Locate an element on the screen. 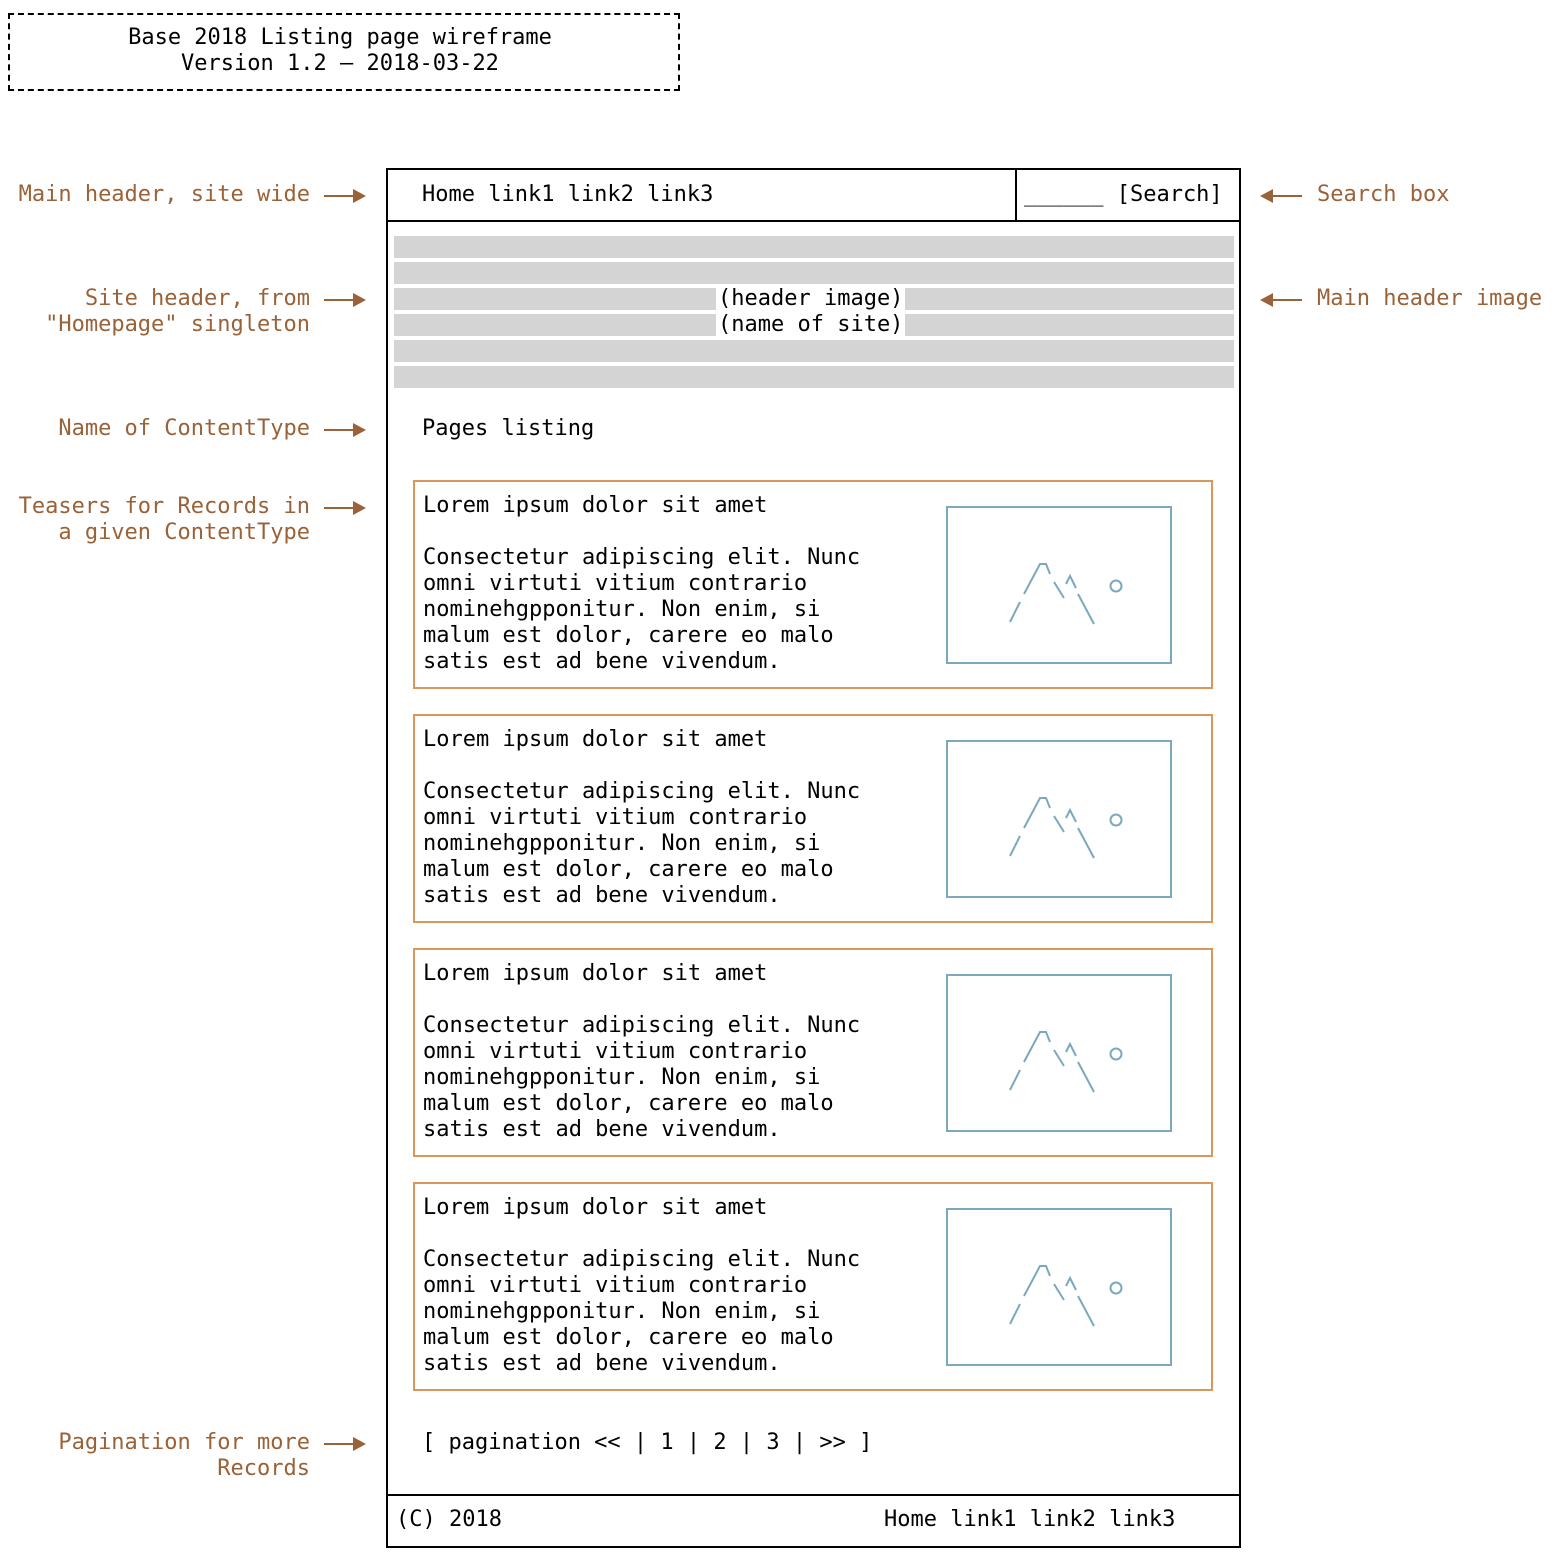  title-line-1: Base 2018 Listing page wireframe is located at coordinates (340, 37).